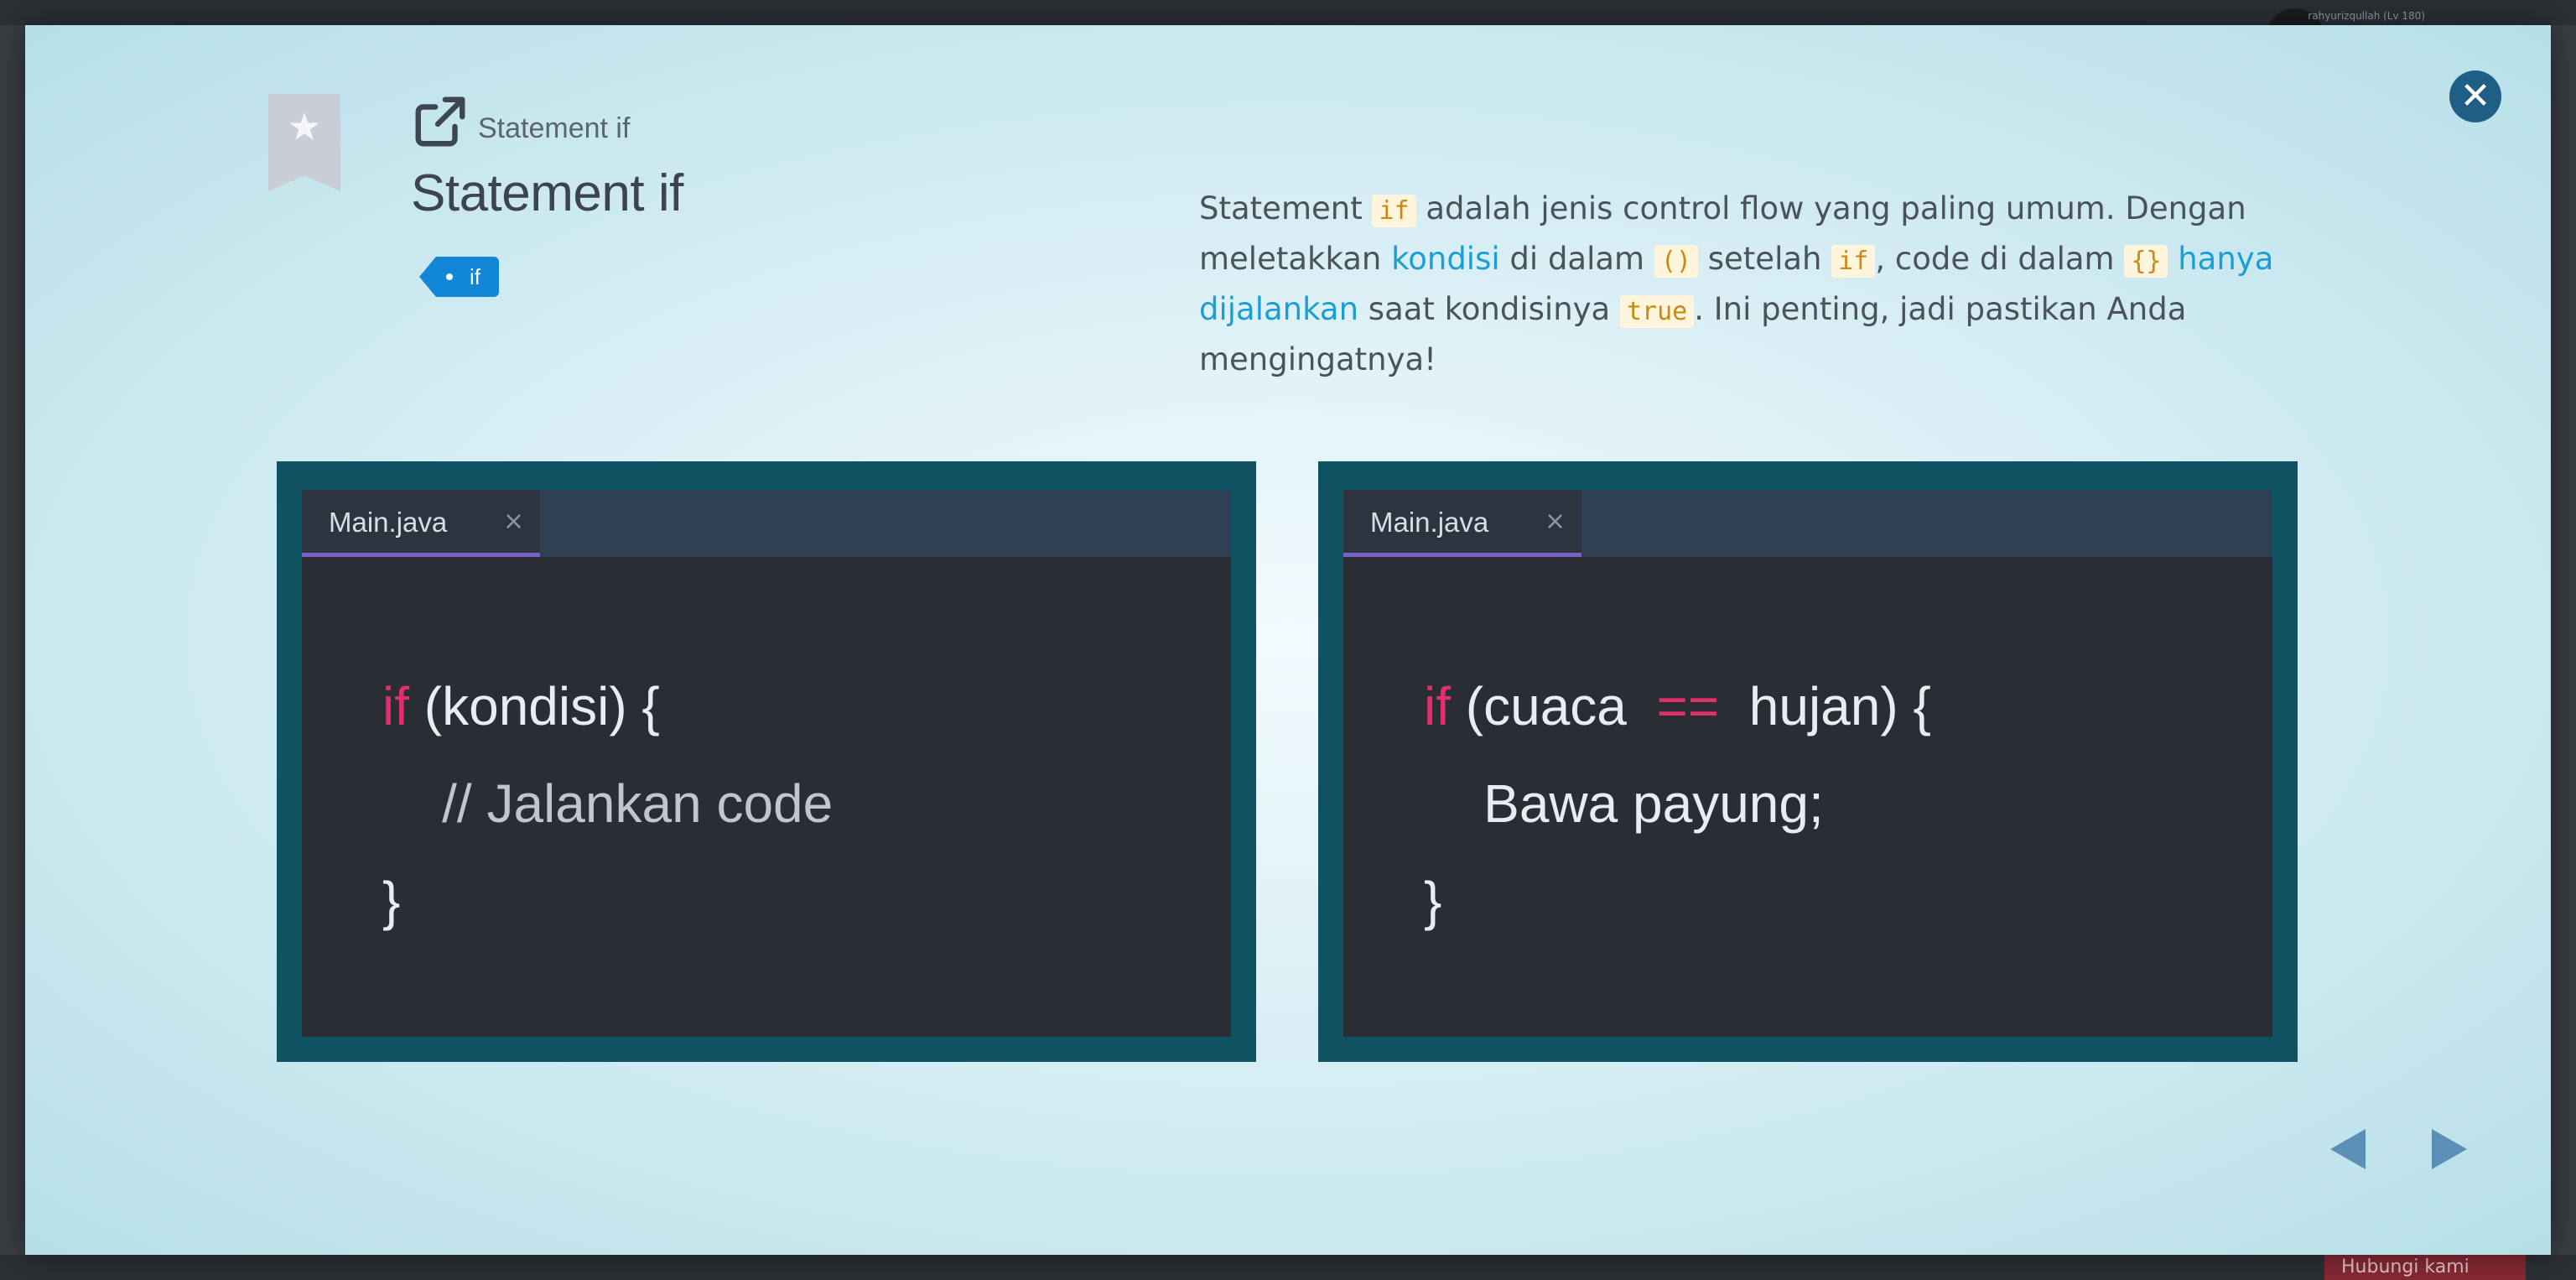 The height and width of the screenshot is (1280, 2576). I want to click on code-line: if (cuaca == hujan) {, so click(1677, 706).